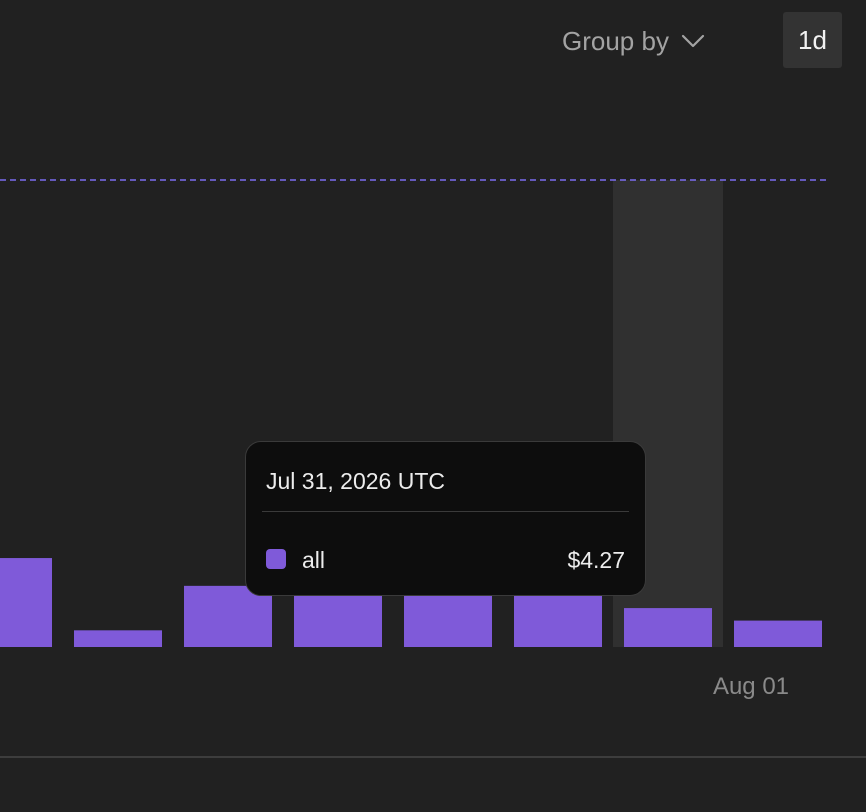  Describe the element at coordinates (445, 560) in the screenshot. I see `tooltip-series-row: all $4.27` at that location.